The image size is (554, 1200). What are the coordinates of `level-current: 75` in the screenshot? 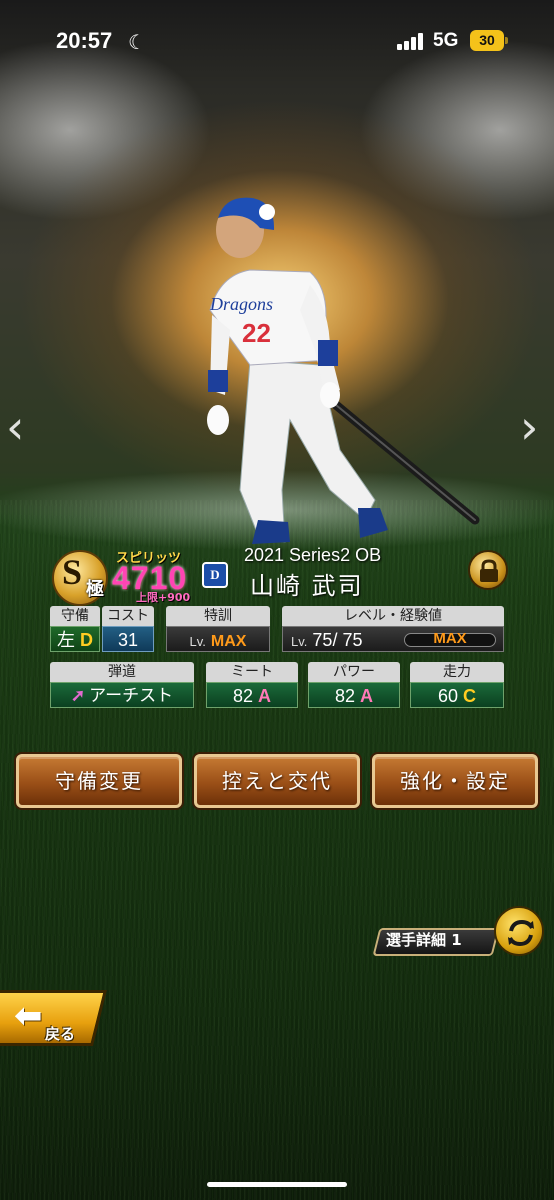 It's located at (322, 640).